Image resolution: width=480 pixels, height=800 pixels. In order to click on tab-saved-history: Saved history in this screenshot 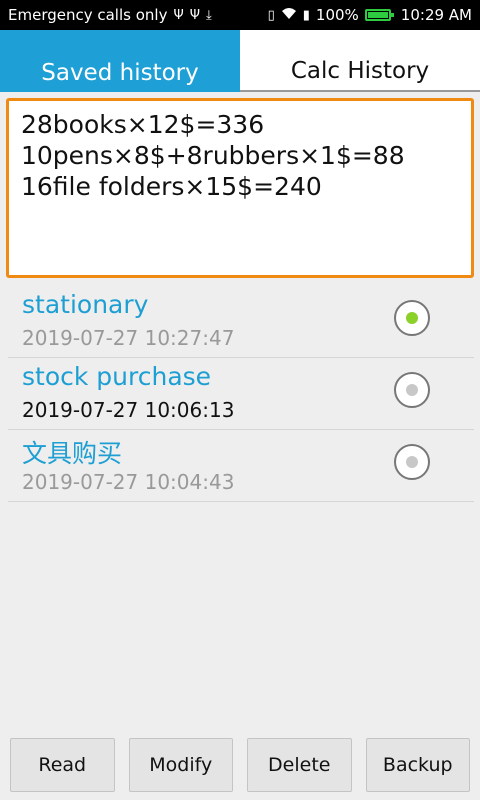, I will do `click(120, 61)`.